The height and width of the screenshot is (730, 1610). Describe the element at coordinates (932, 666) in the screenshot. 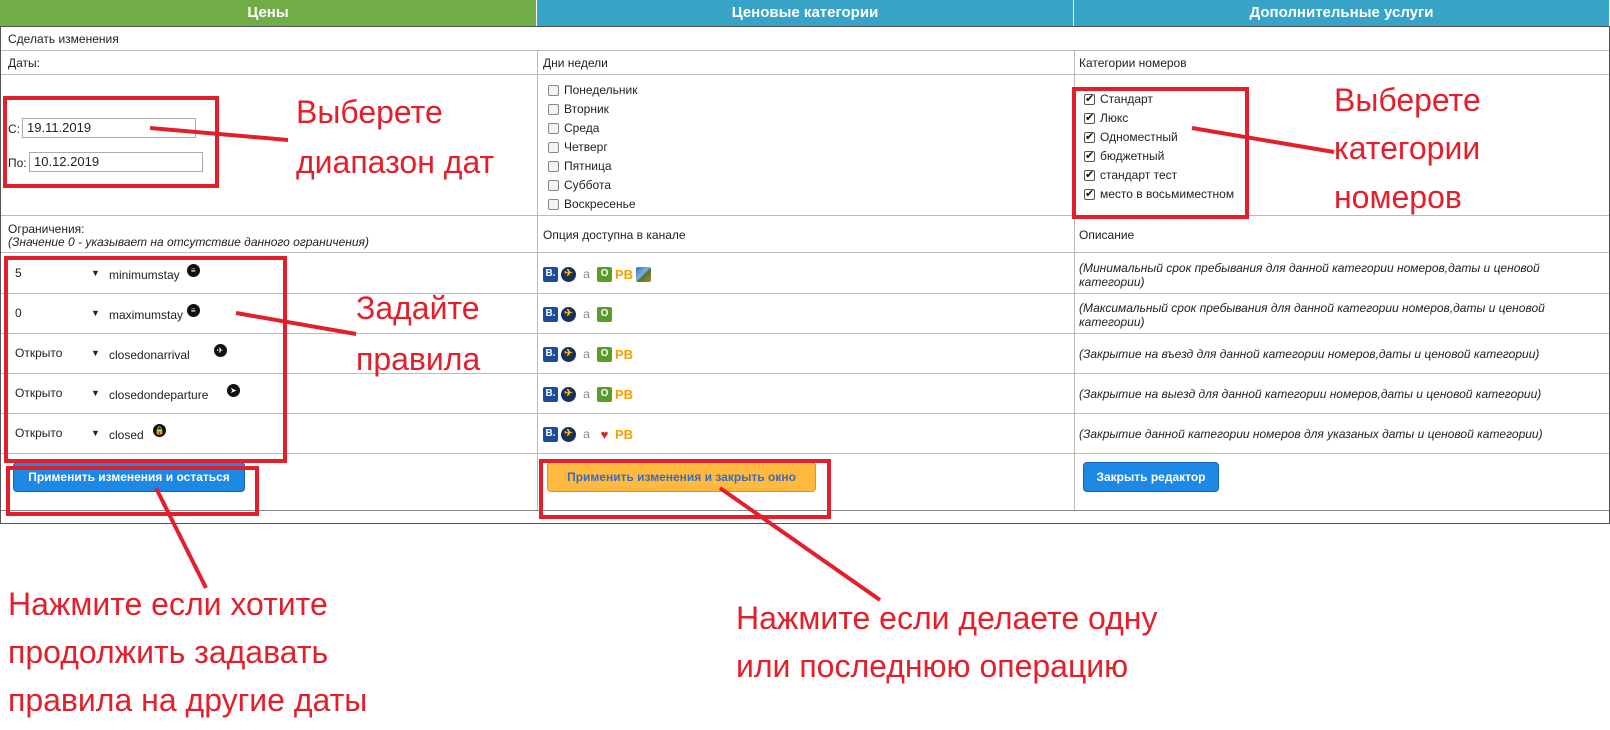

I see `note-close-2: или последнюю операцию` at that location.